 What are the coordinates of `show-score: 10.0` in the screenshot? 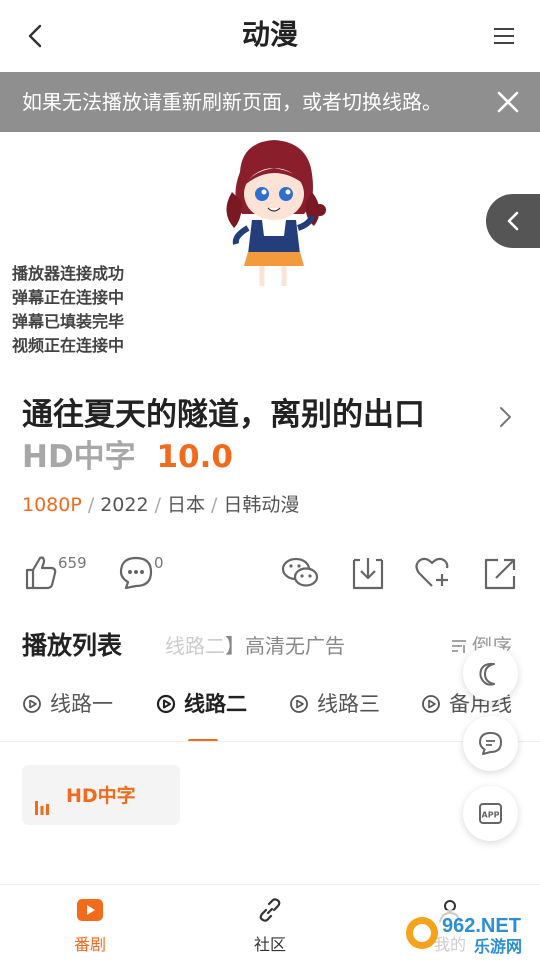 It's located at (194, 457).